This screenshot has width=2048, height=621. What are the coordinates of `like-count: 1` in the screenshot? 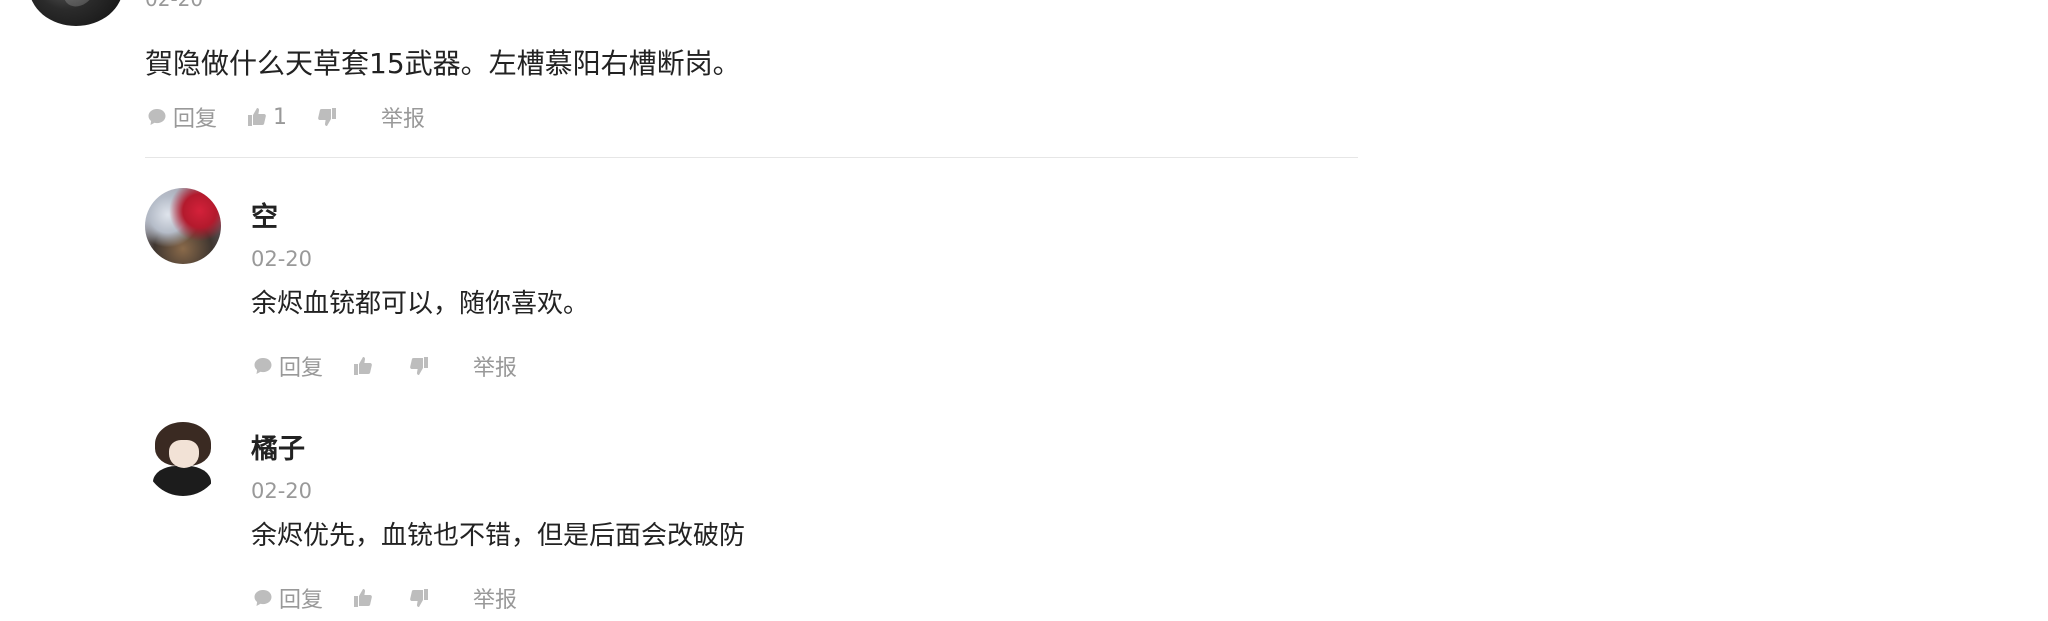 It's located at (280, 117).